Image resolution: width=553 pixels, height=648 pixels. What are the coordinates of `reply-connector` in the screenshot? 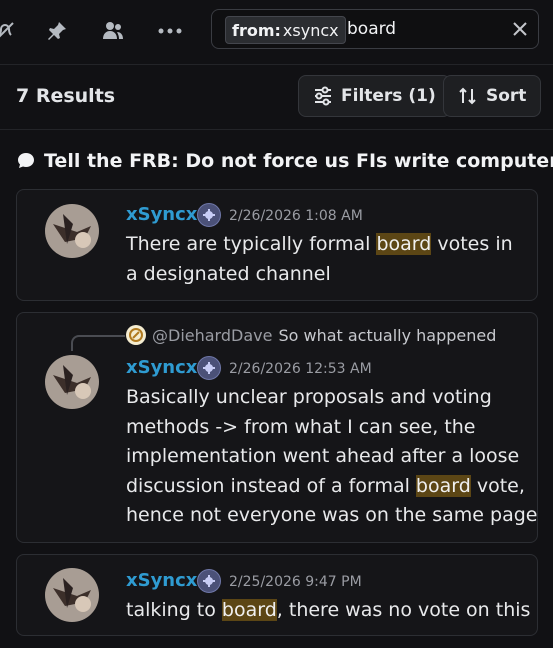 It's located at (98, 343).